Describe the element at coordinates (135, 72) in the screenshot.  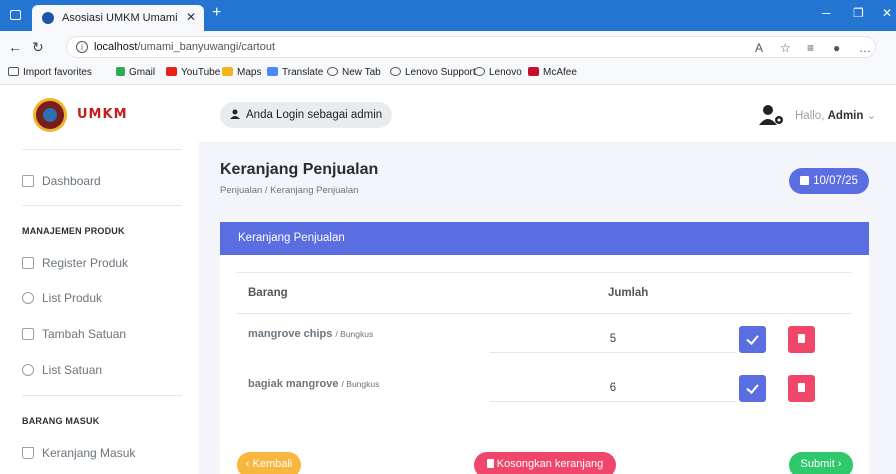
I see `favorite-gmail: Gmail` at that location.